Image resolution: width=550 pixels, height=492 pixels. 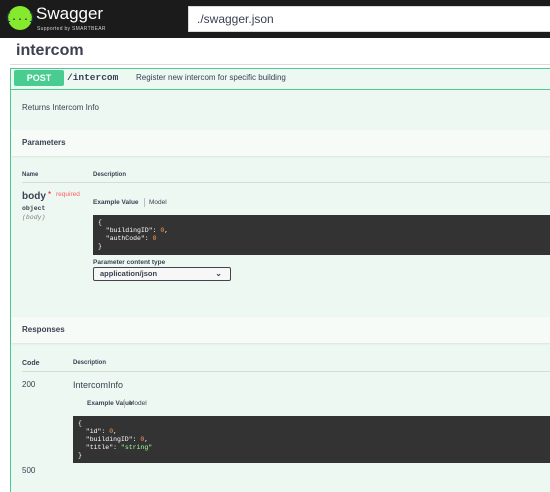 What do you see at coordinates (99, 447) in the screenshot?
I see `json-key: "title":` at bounding box center [99, 447].